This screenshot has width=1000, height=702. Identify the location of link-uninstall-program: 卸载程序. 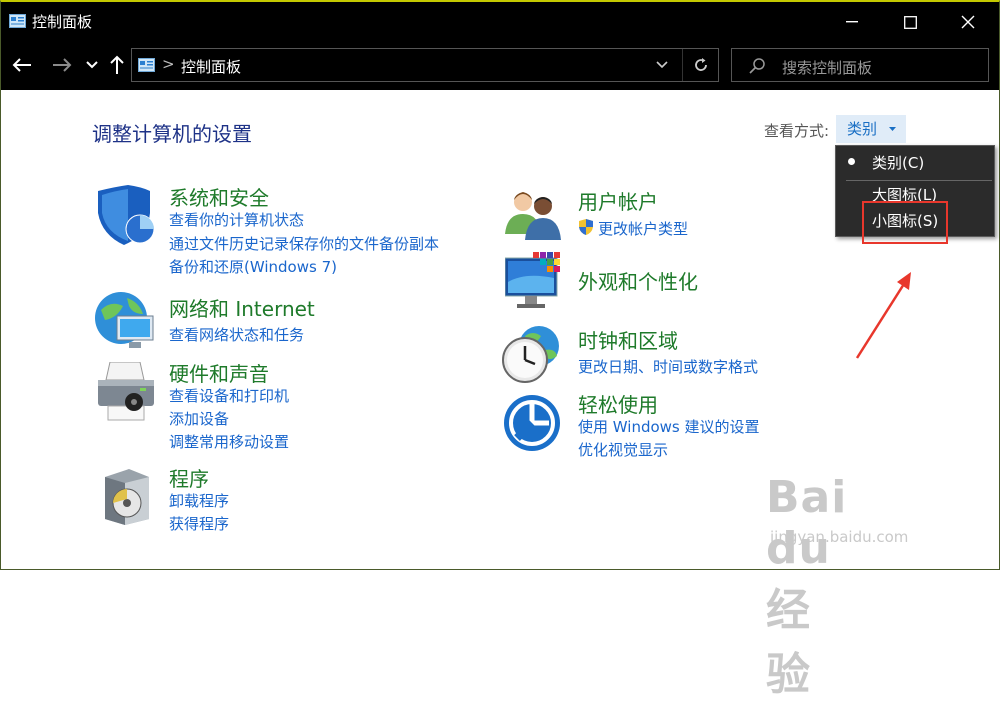
(199, 500).